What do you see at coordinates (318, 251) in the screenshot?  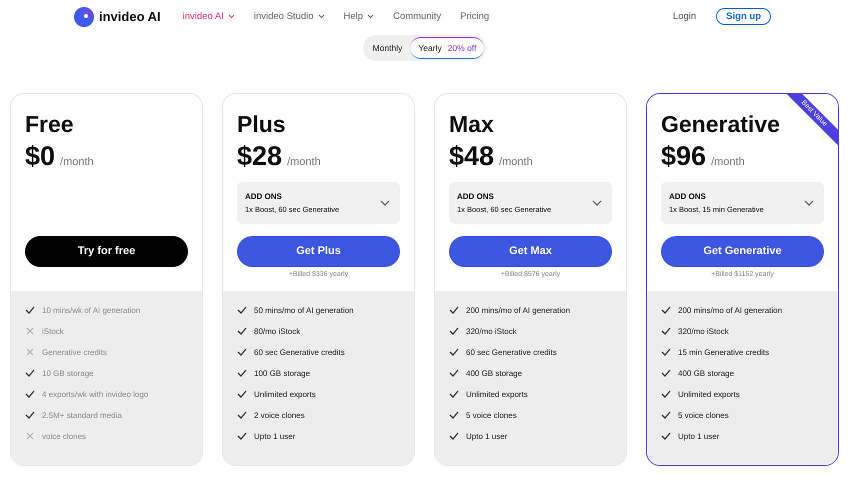 I see `plan-button: Get Plus` at bounding box center [318, 251].